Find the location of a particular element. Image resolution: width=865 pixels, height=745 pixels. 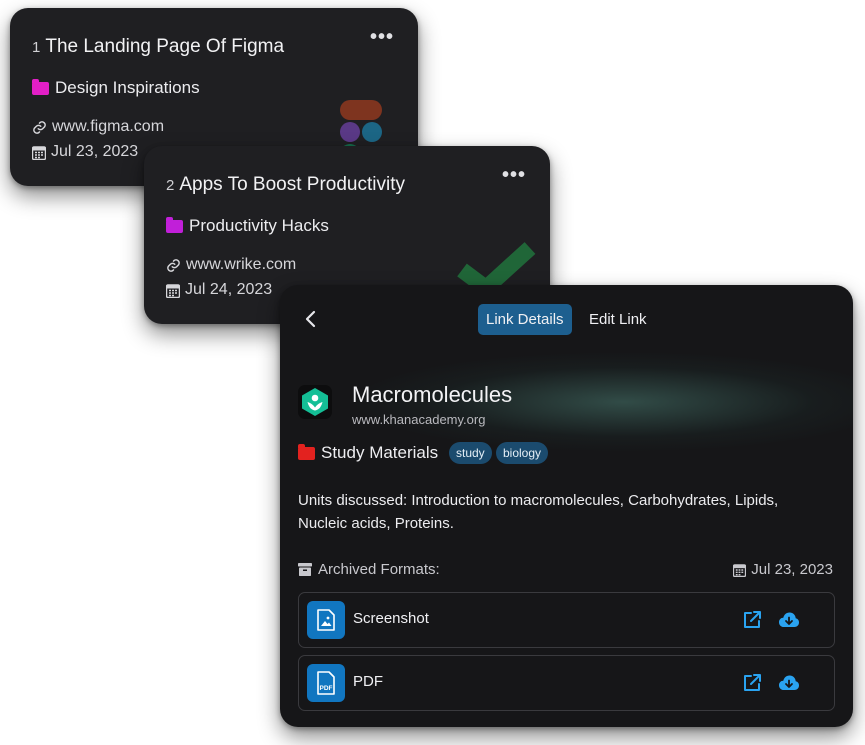

khan-academy-logo-icon is located at coordinates (315, 402).